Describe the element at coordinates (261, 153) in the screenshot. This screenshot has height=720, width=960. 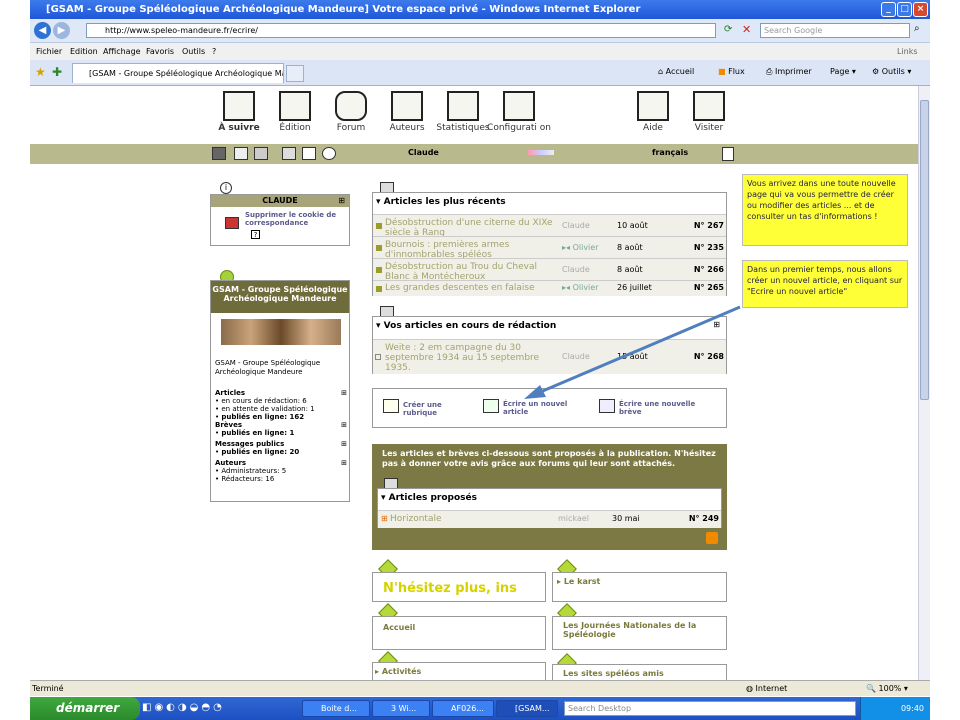
I see `search-site-icon` at that location.